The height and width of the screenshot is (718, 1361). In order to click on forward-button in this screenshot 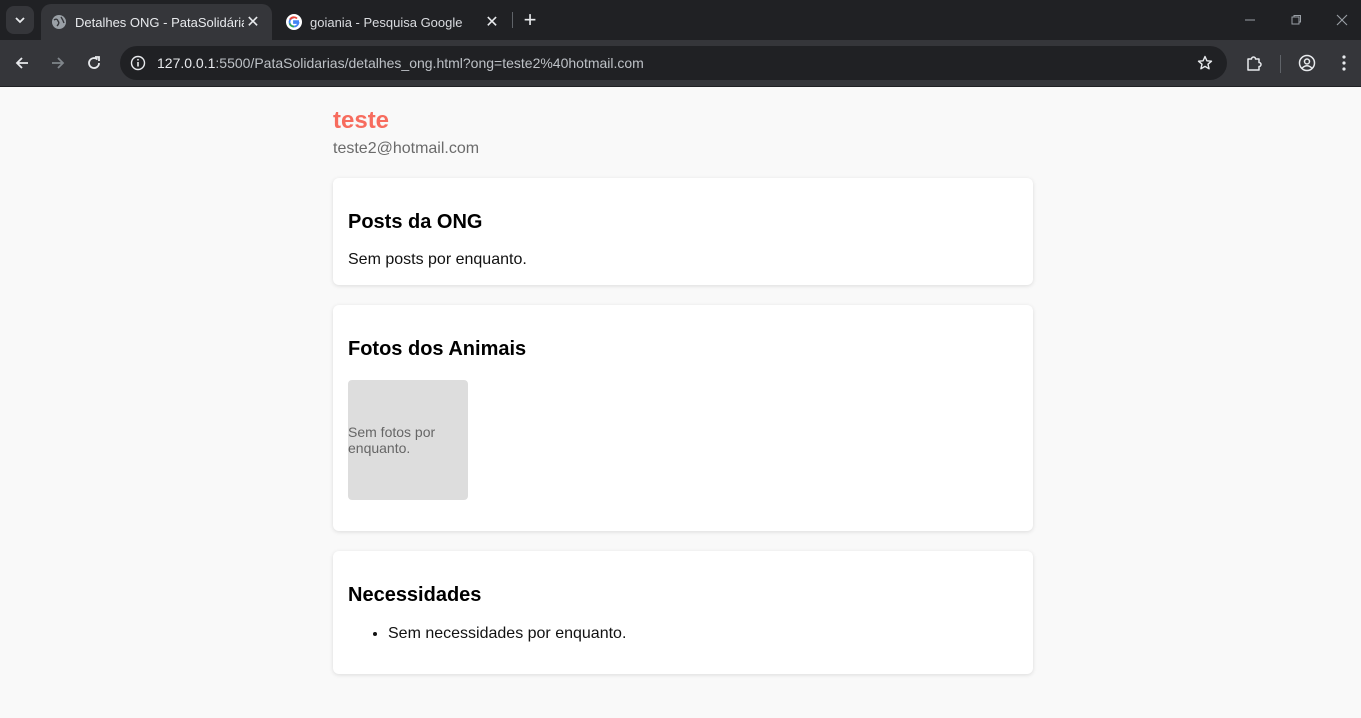, I will do `click(58, 63)`.